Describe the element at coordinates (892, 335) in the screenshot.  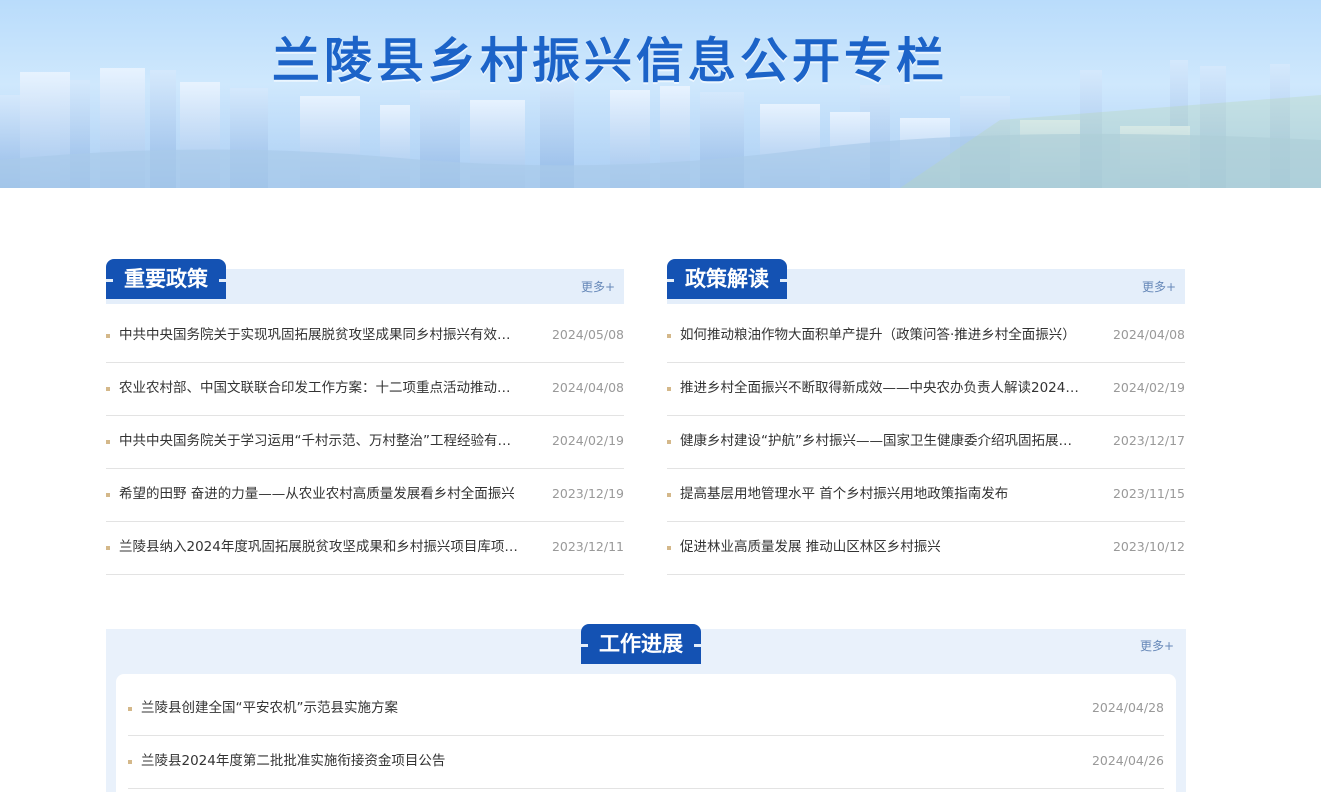
I see `list-item-title: 如何推动粮油作物大面积单产提升（政策问答·推进乡村全面振兴）` at that location.